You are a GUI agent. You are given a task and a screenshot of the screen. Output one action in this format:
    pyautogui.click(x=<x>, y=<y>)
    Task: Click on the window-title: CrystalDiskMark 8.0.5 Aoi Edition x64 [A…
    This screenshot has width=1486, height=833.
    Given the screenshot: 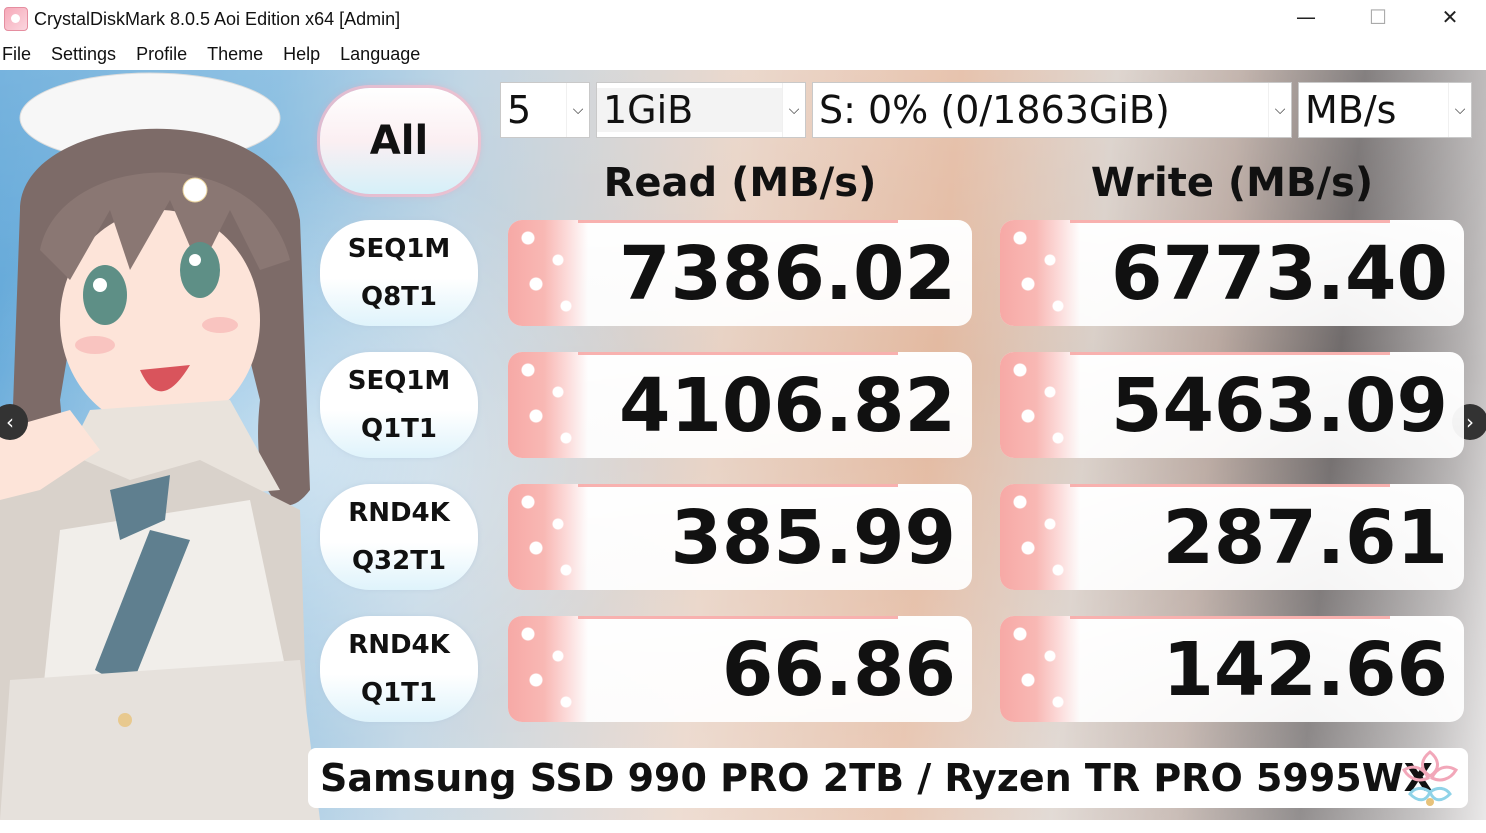 What is the action you would take?
    pyautogui.click(x=217, y=18)
    